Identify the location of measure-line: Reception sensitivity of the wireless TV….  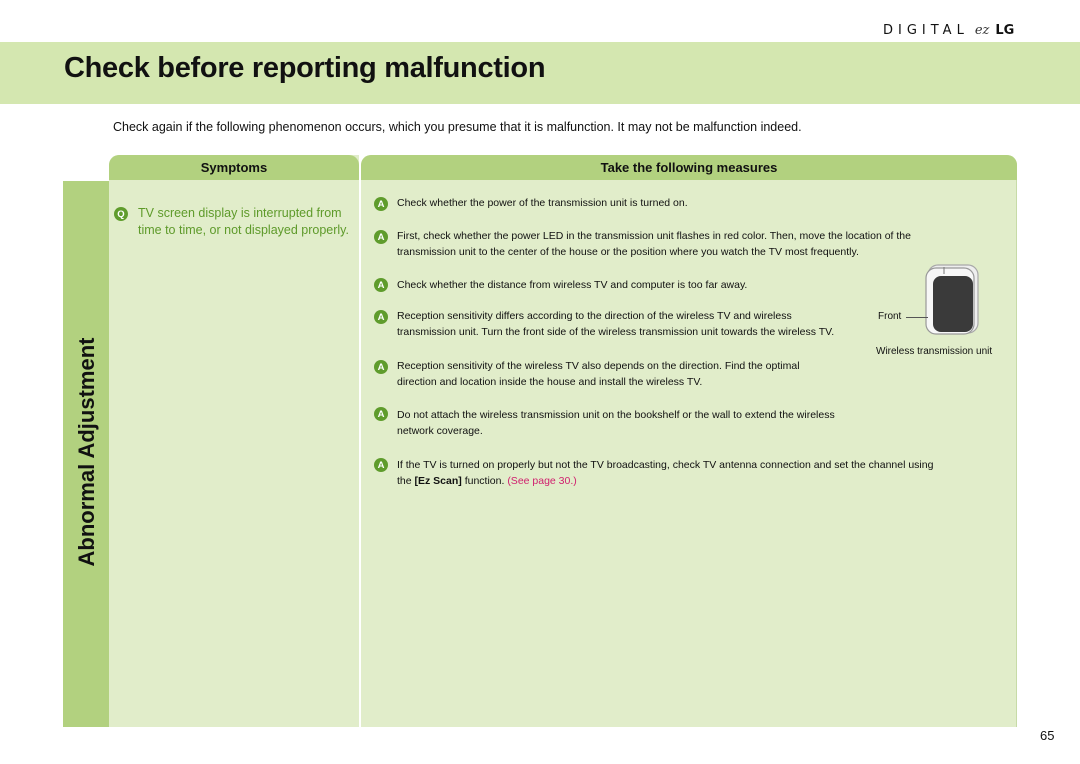
(598, 366).